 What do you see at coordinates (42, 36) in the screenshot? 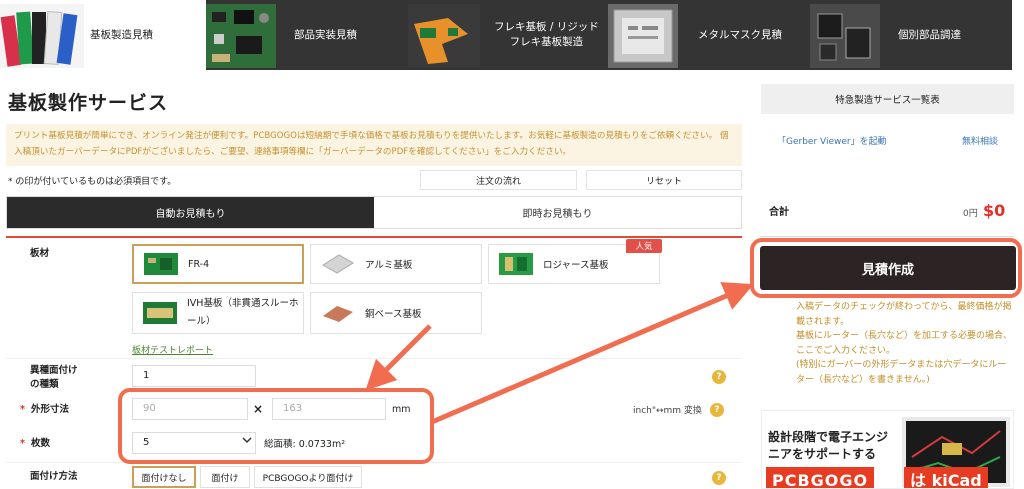
I see `pcb-boards-thumbnail` at bounding box center [42, 36].